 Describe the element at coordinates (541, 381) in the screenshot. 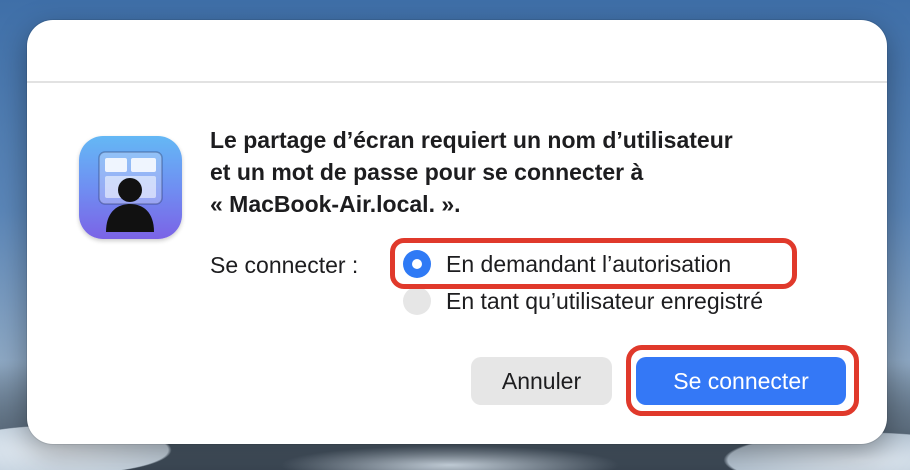

I see `cancel-button: Annuler` at that location.